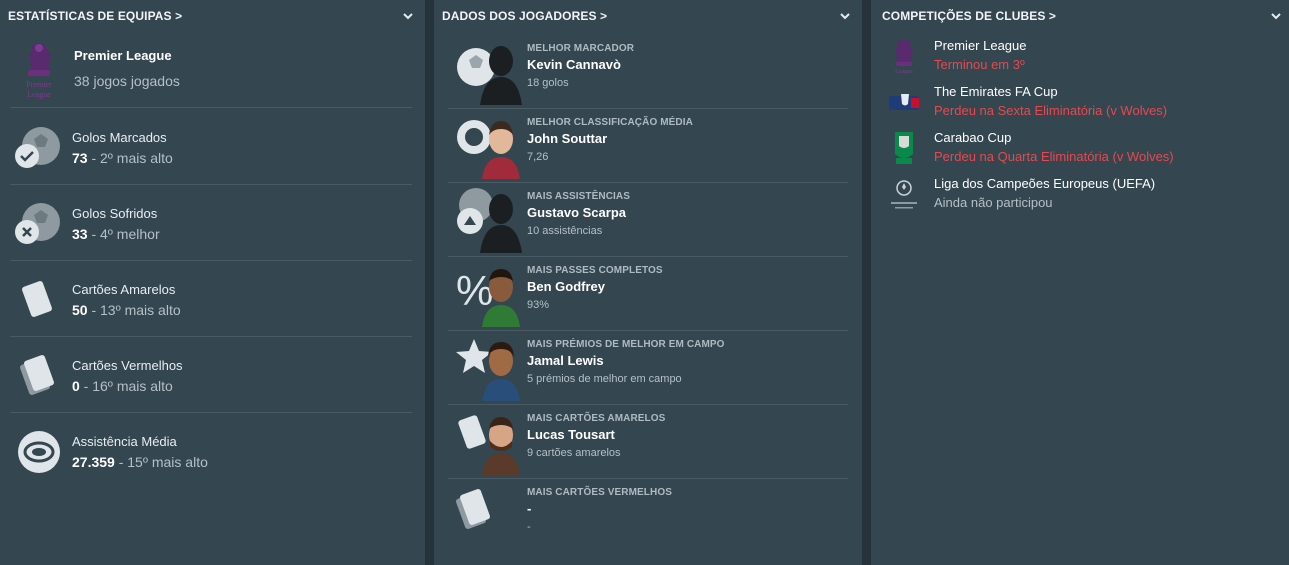 Image resolution: width=1289 pixels, height=565 pixels. I want to click on player-value: 5 prémios de melhor em campo, so click(604, 379).